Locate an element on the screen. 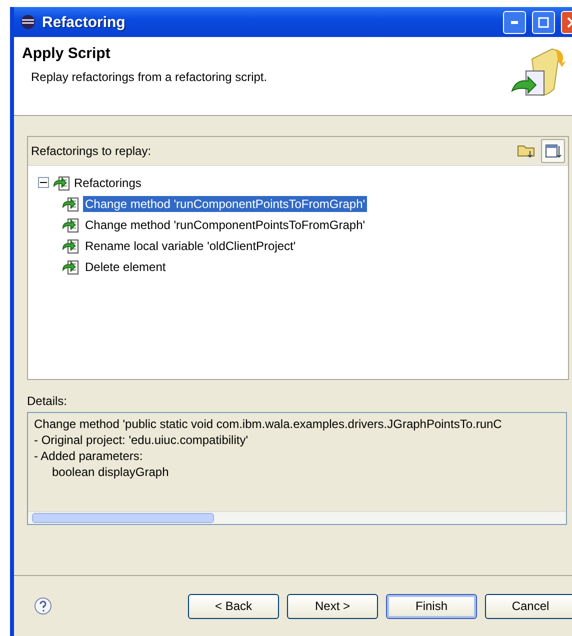 This screenshot has height=636, width=572. collapse-toggle-icon is located at coordinates (43, 182).